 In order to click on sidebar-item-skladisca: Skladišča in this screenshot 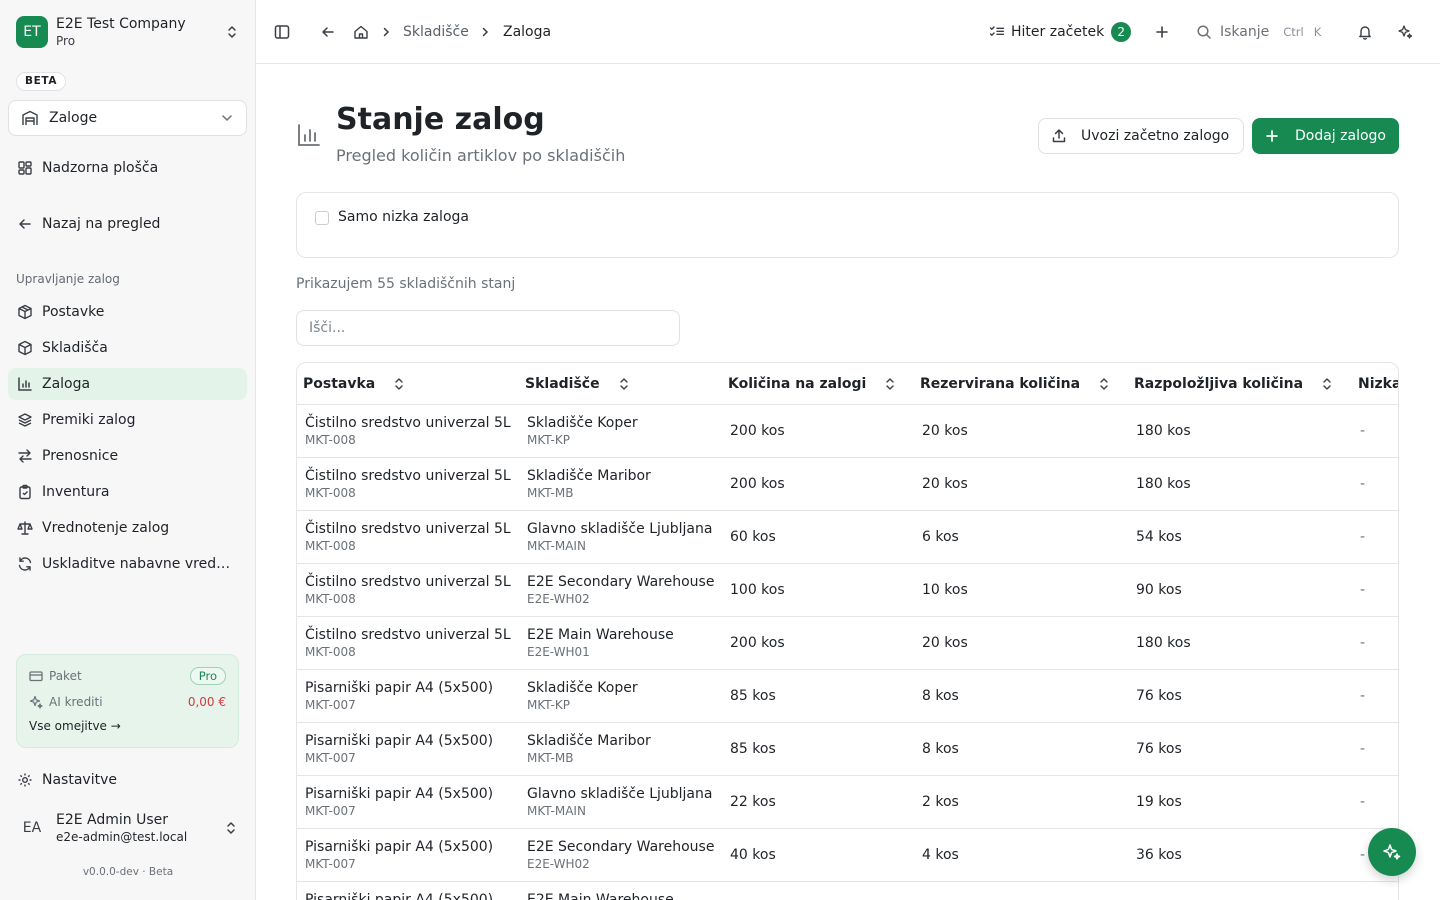, I will do `click(127, 348)`.